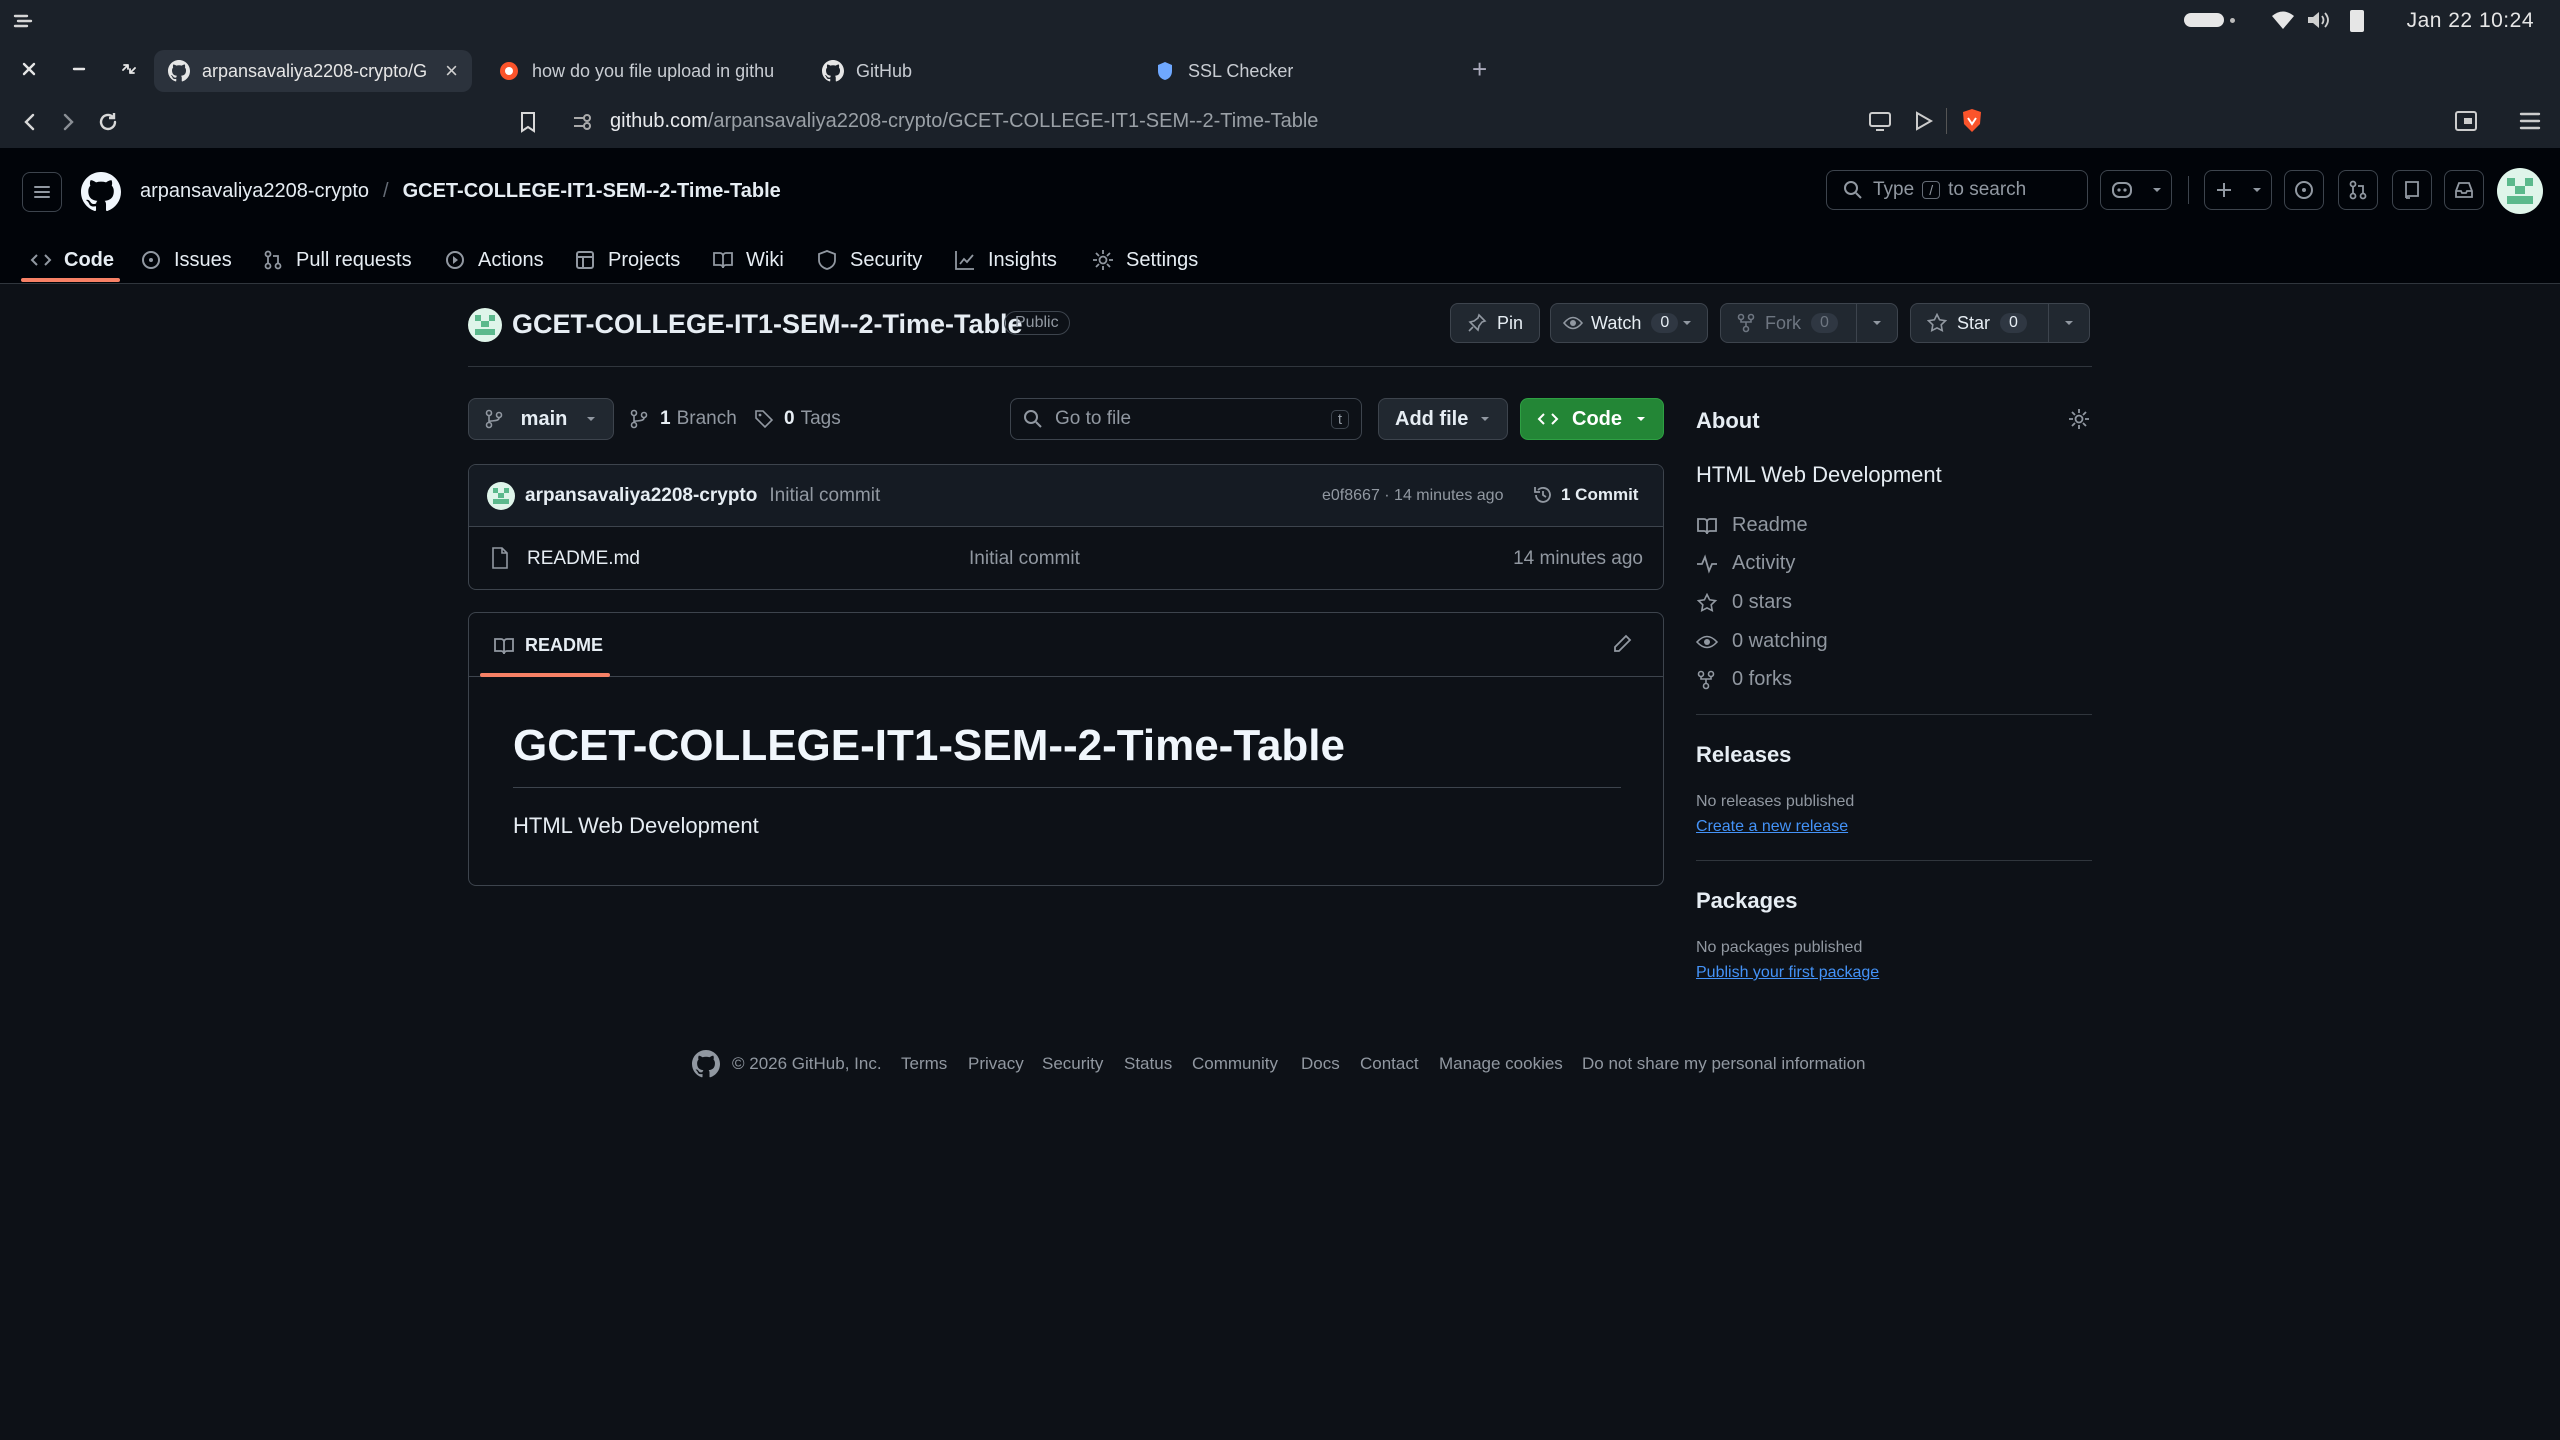 The image size is (2560, 1440). I want to click on brave-shield-icon, so click(1972, 121).